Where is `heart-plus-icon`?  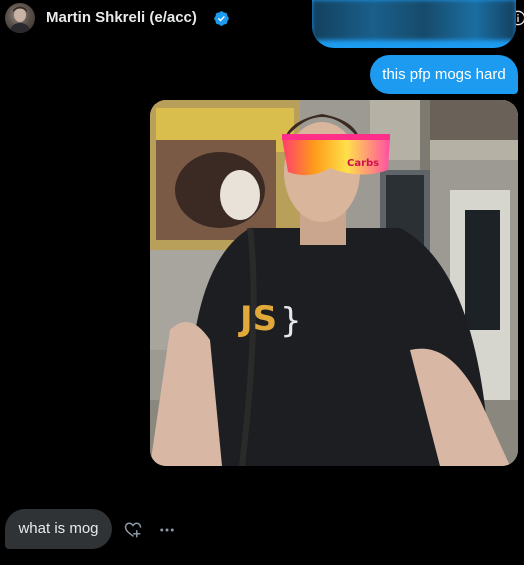
heart-plus-icon is located at coordinates (133, 530).